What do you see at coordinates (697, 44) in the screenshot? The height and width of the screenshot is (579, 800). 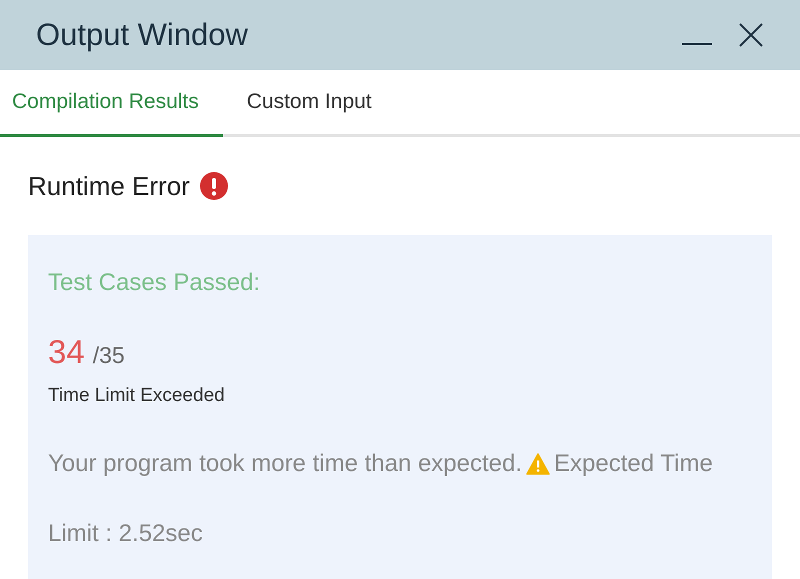 I see `minimize-icon` at bounding box center [697, 44].